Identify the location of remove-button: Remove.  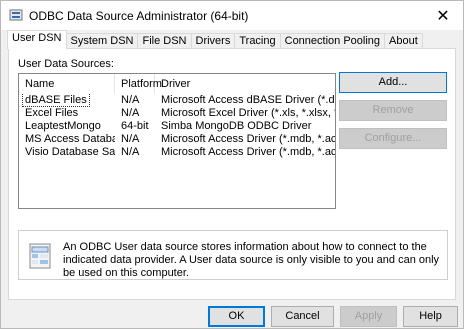
(393, 110).